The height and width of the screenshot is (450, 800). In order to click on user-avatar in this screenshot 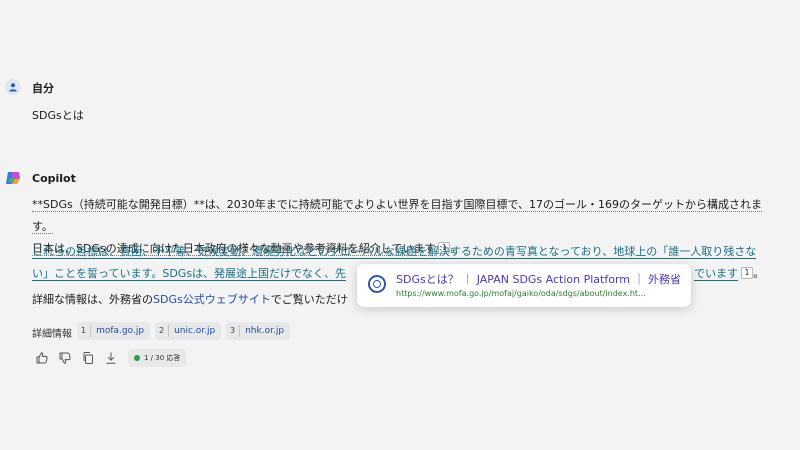, I will do `click(13, 87)`.